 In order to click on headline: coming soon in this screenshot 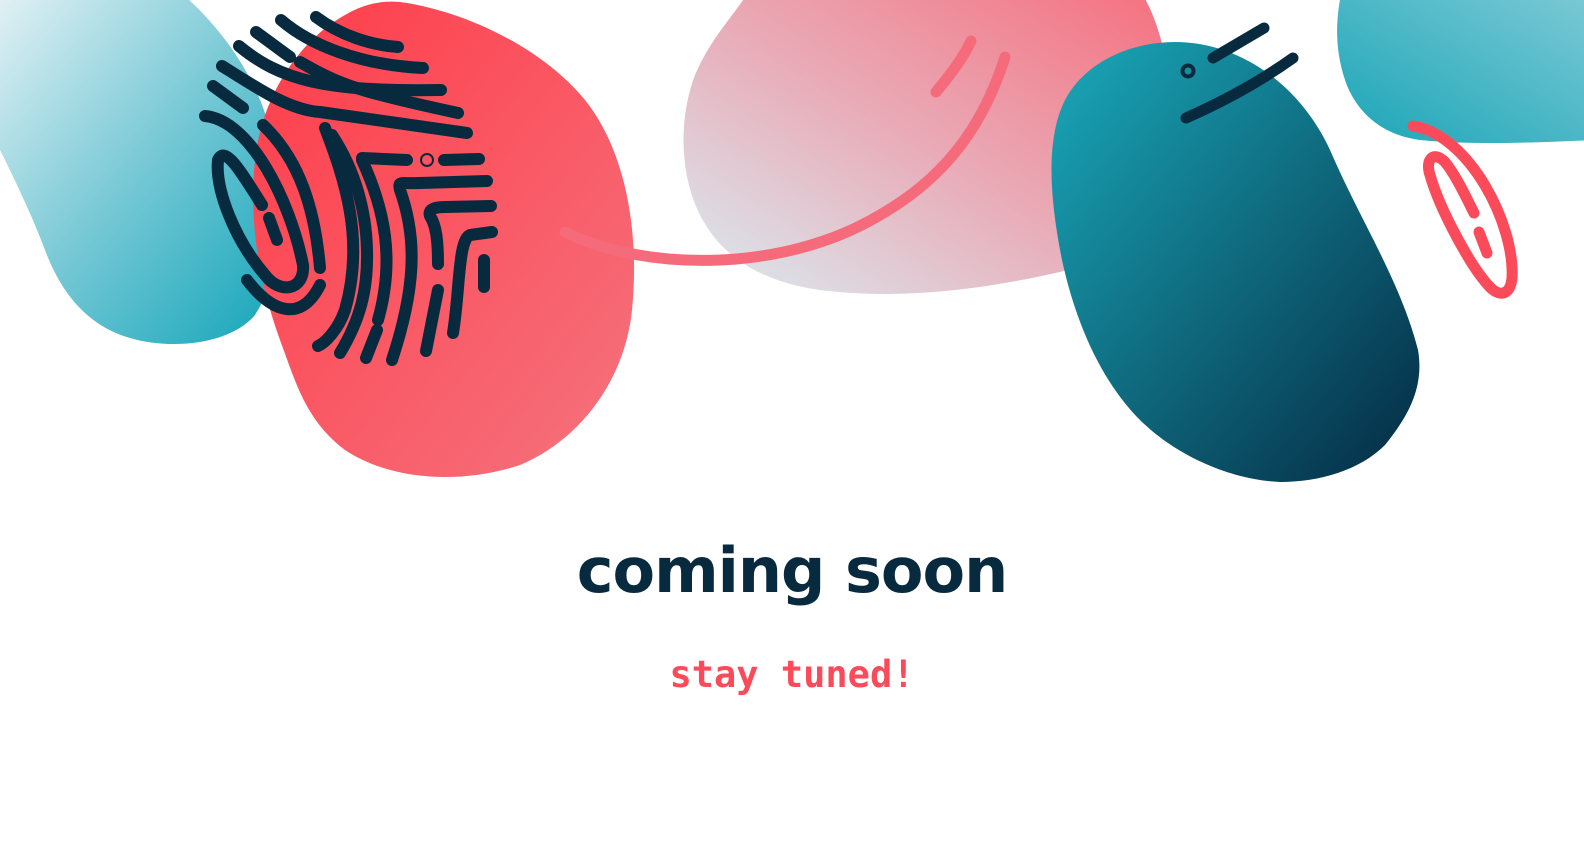, I will do `click(792, 570)`.